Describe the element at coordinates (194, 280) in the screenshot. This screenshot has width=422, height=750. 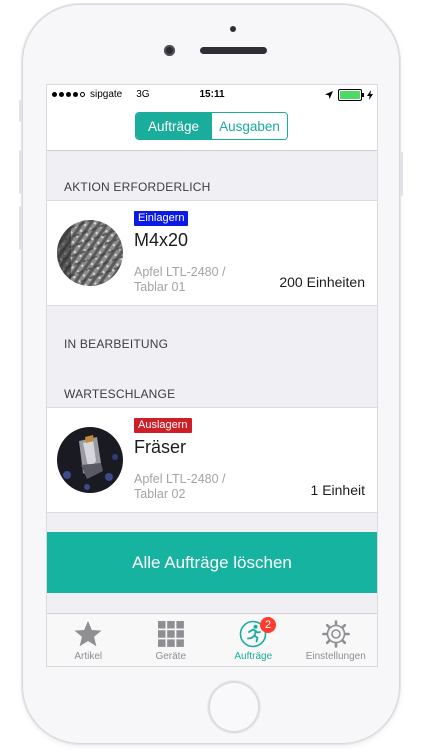
I see `order-location: Apfel LTL-2480 / Tablar 01` at that location.